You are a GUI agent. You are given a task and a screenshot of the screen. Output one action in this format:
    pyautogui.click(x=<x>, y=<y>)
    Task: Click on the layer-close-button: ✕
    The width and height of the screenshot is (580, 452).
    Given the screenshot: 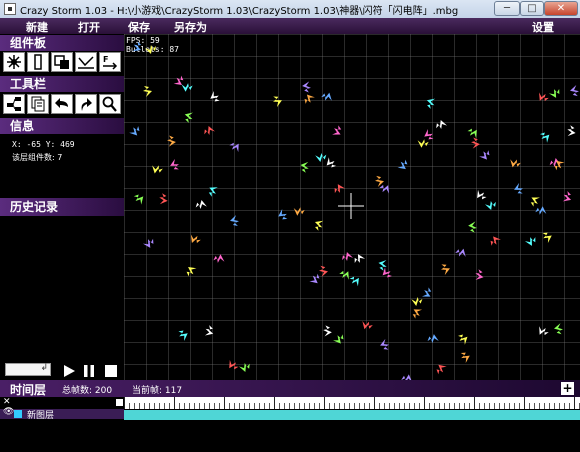 What is the action you would take?
    pyautogui.click(x=7, y=402)
    